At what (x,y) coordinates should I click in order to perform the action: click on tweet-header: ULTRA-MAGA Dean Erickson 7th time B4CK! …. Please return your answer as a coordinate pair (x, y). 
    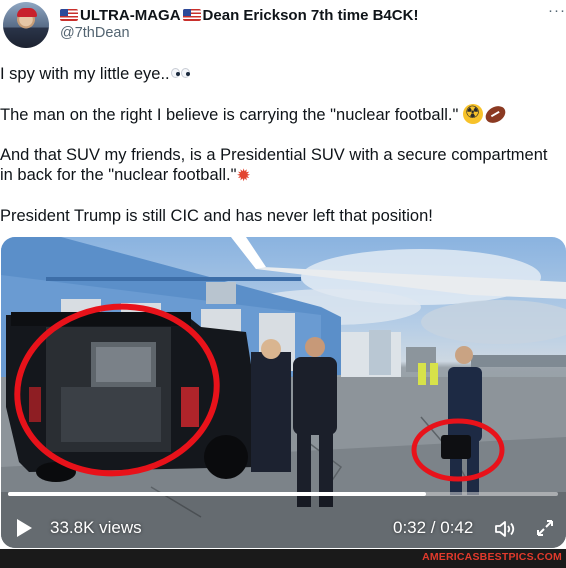
    Looking at the image, I should click on (283, 28).